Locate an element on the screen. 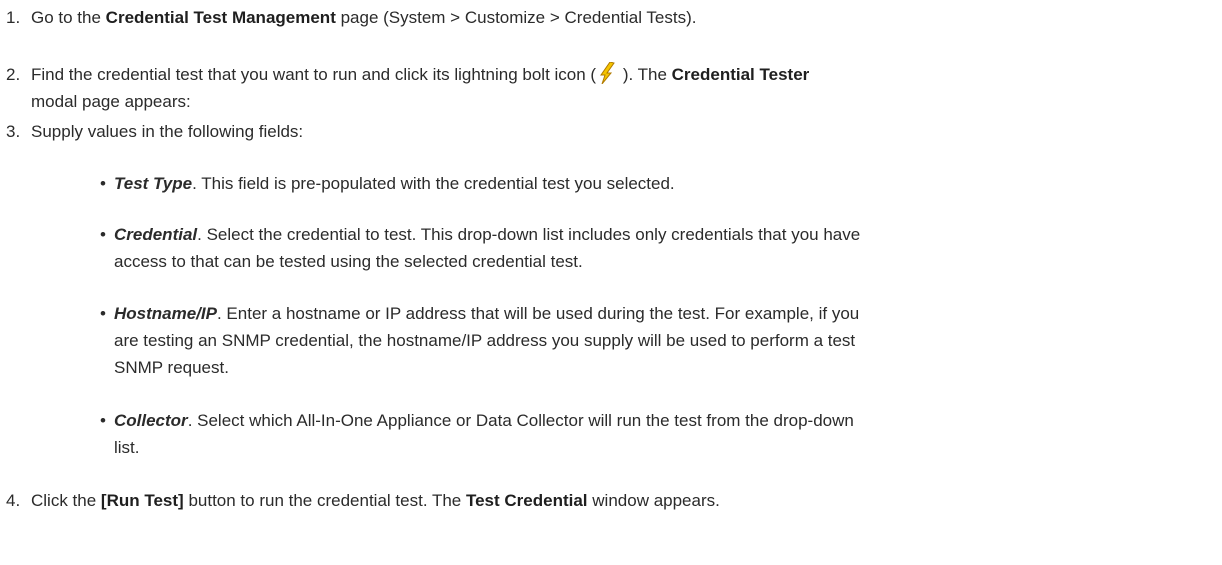 This screenshot has width=1222, height=565. field-name: Test Type is located at coordinates (153, 183).